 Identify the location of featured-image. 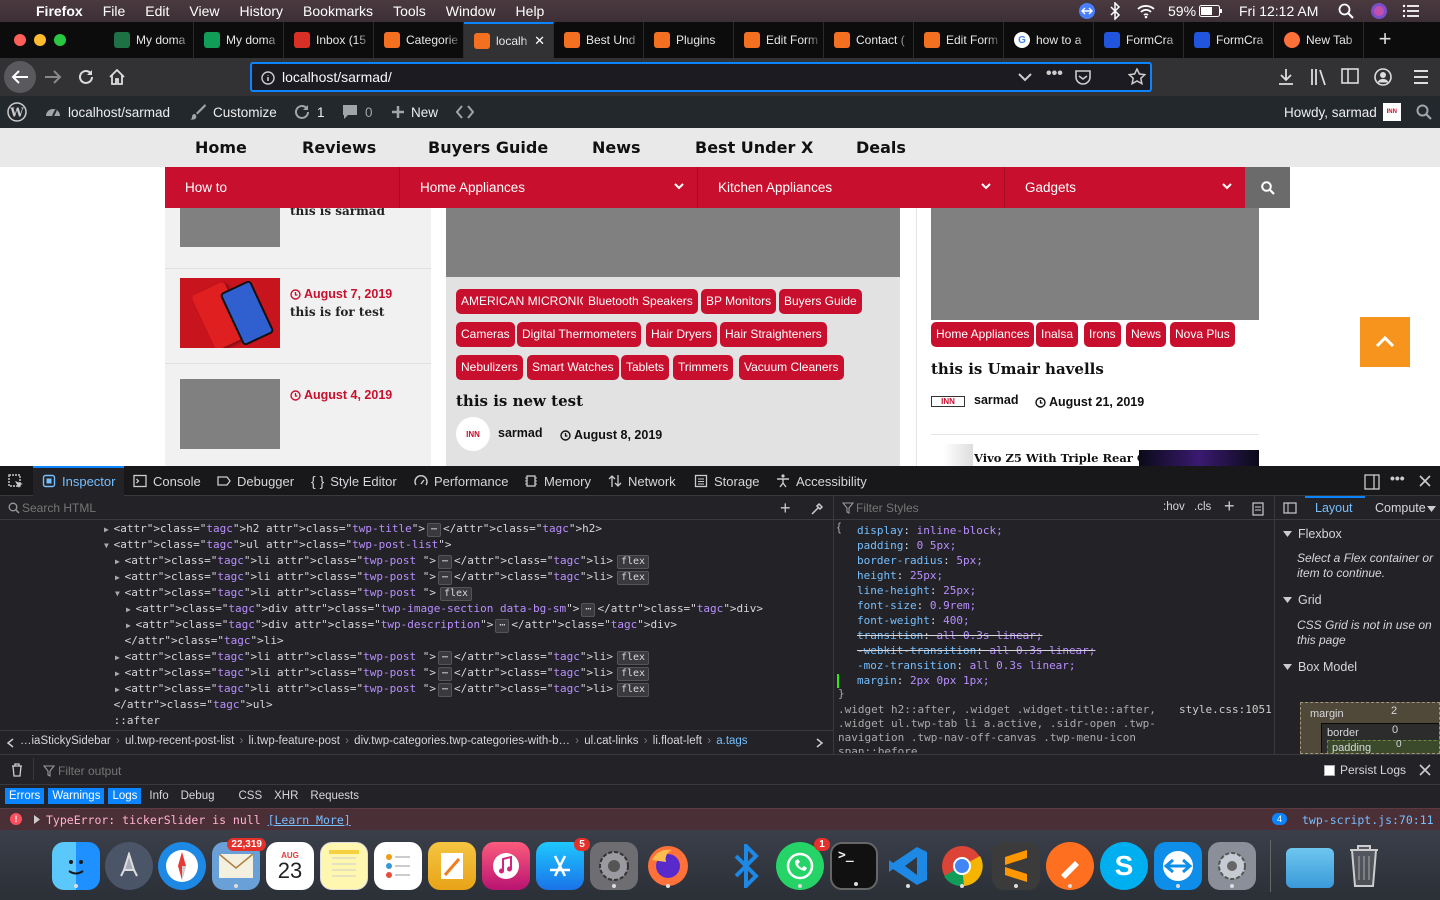
(673, 242).